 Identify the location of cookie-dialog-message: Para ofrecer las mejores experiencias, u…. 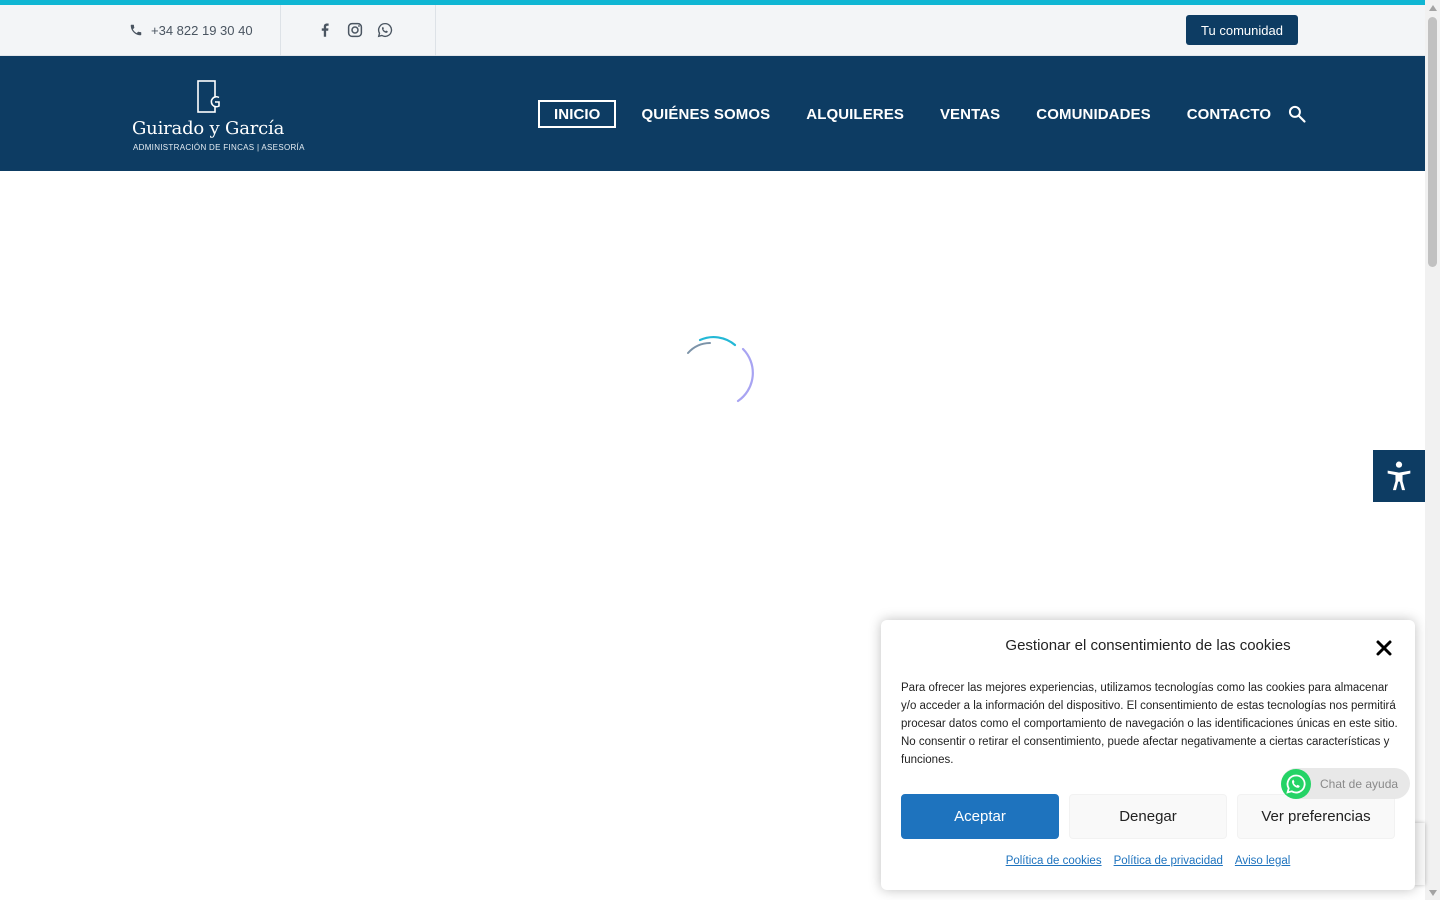
(1149, 724).